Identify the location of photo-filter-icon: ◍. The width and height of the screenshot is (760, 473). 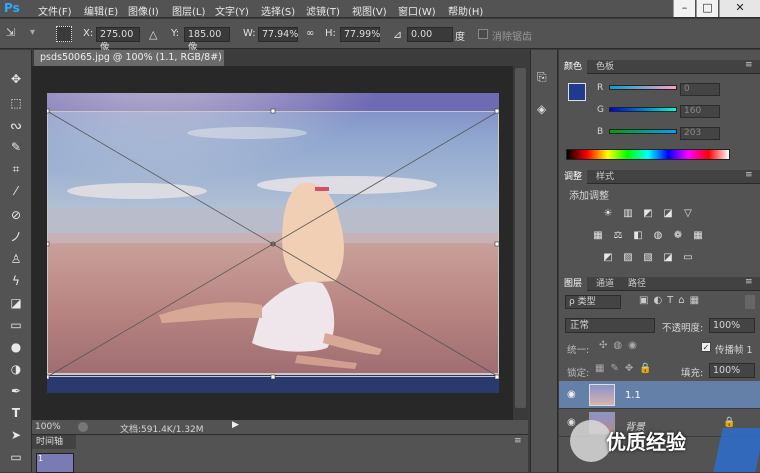
(658, 236).